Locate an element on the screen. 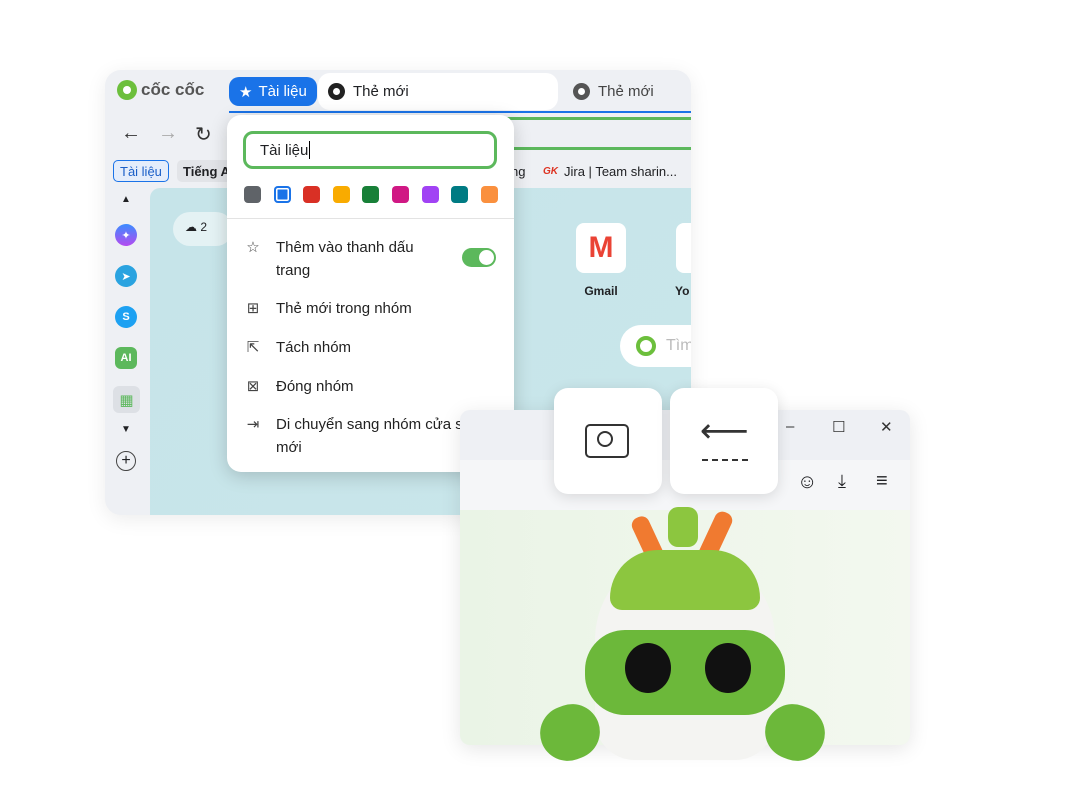 This screenshot has height=800, width=1080. back-dashed-icon: ⟵ is located at coordinates (724, 431).